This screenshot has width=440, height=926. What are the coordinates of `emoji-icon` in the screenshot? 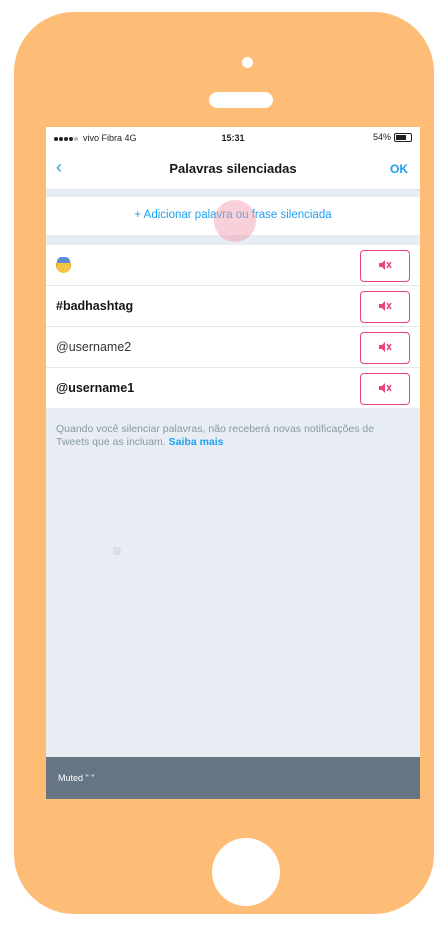 It's located at (63, 265).